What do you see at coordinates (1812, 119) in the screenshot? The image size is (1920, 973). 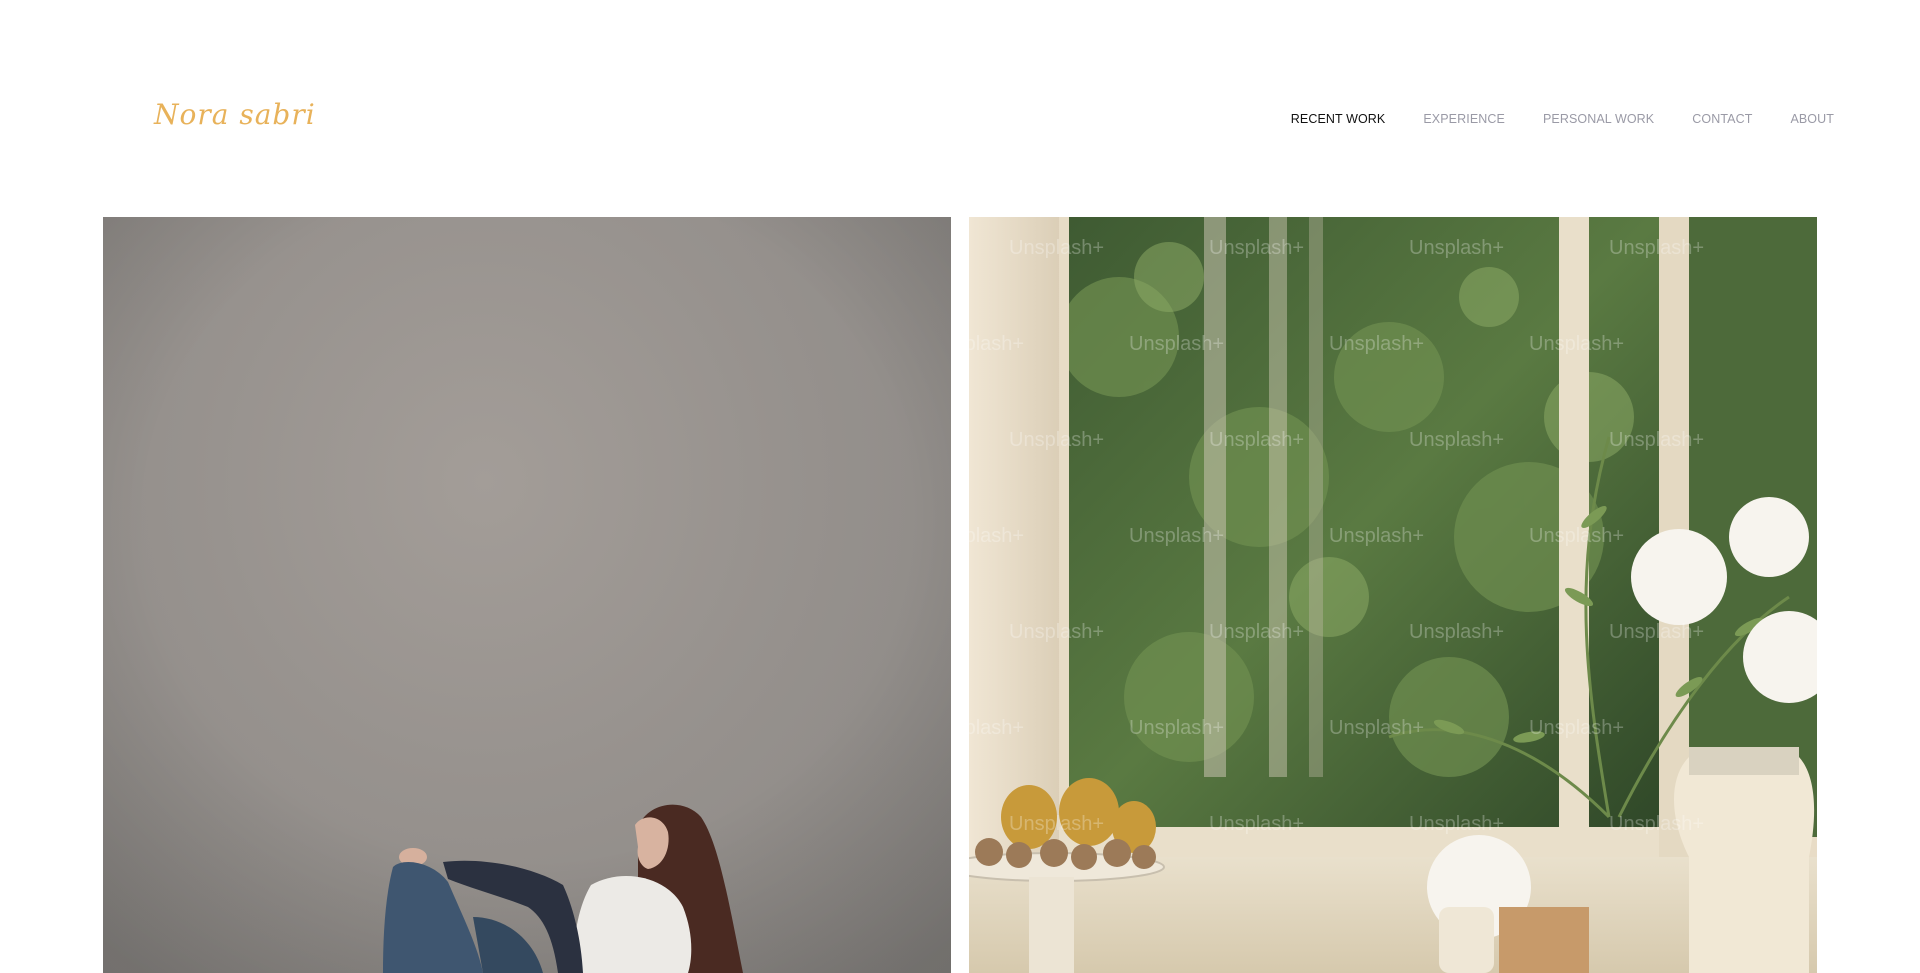 I see `nav-about: ABOUT` at bounding box center [1812, 119].